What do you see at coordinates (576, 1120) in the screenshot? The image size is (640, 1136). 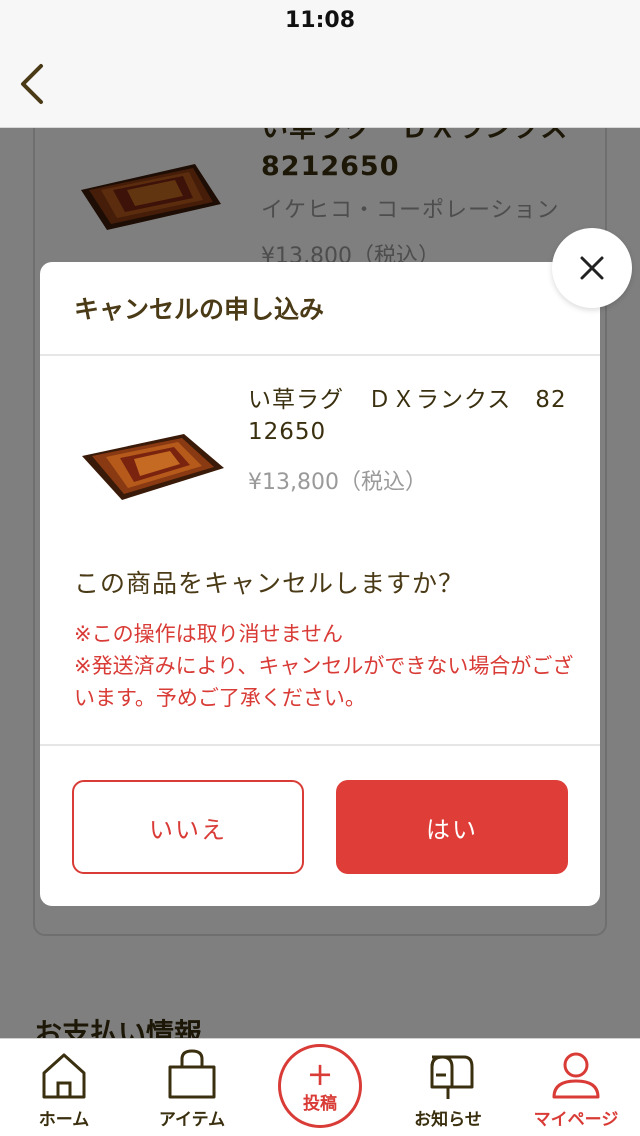 I see `tab-mypage-label: マイページ` at bounding box center [576, 1120].